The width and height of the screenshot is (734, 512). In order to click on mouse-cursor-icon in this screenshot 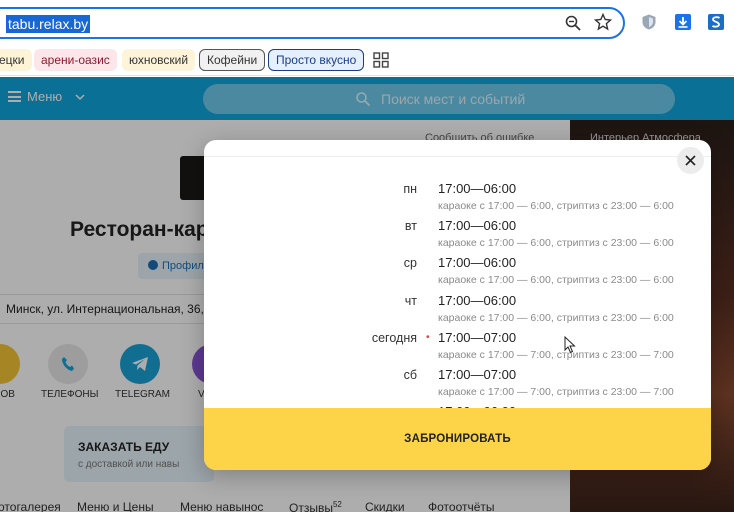, I will do `click(570, 345)`.